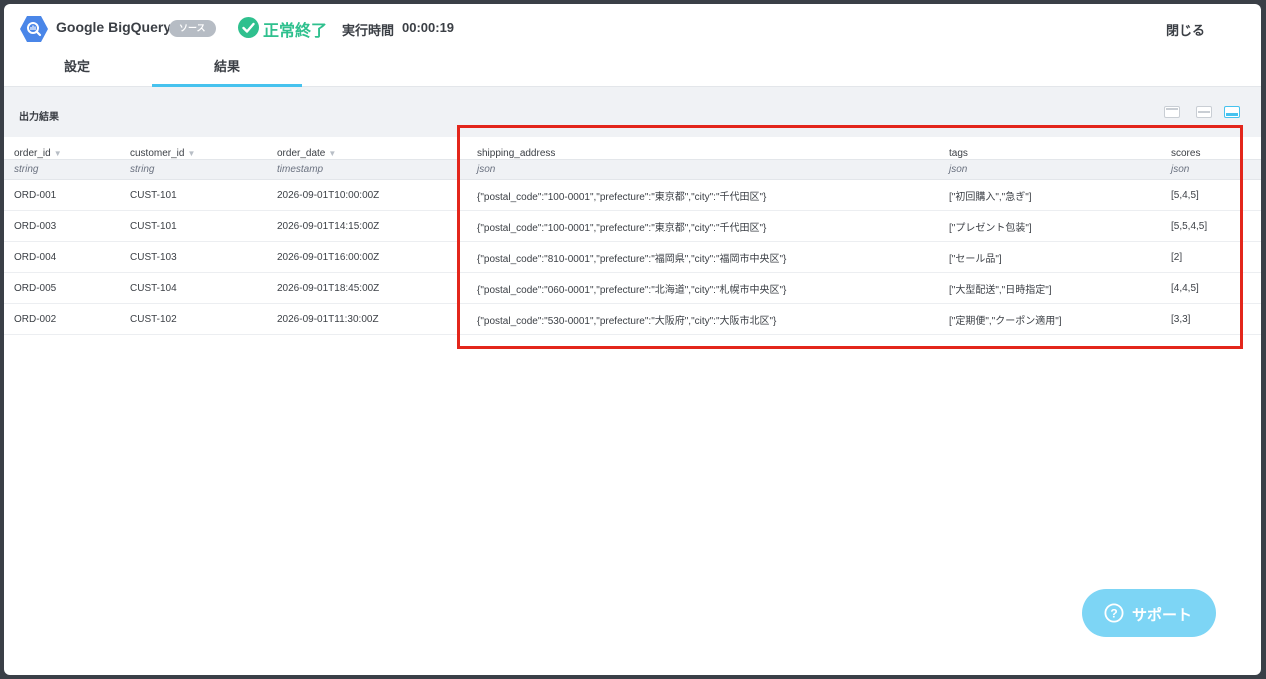 This screenshot has height=679, width=1266. I want to click on column-header-order-date: order_date ▼, so click(367, 148).